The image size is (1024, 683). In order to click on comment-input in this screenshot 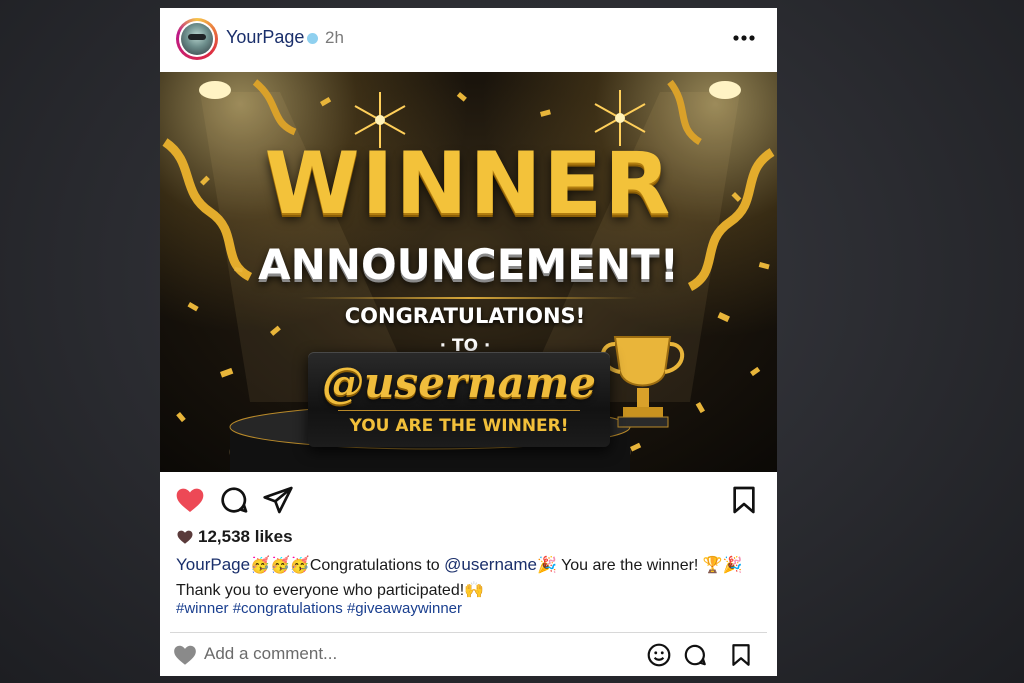, I will do `click(354, 654)`.